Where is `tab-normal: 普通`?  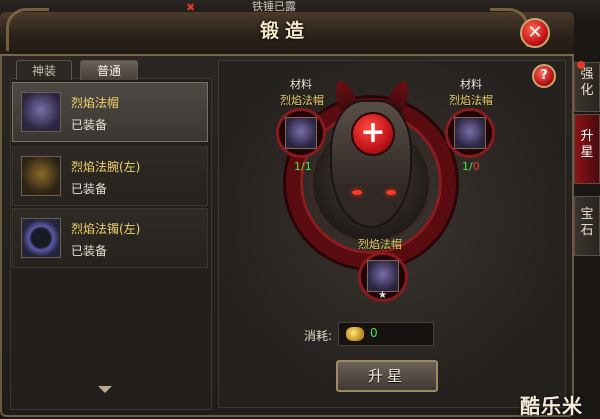
tab-normal: 普通 is located at coordinates (109, 70).